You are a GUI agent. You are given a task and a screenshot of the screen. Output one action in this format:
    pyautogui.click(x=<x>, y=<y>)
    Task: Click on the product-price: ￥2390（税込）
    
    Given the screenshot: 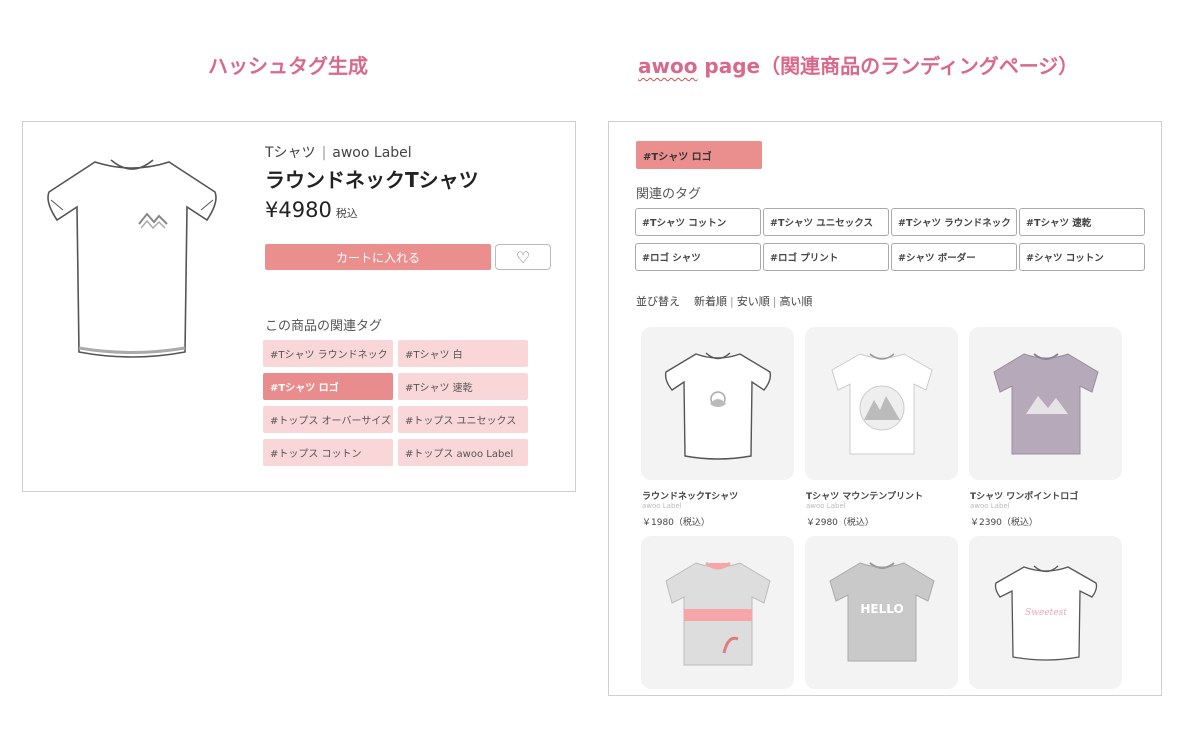 What is the action you would take?
    pyautogui.click(x=1004, y=523)
    